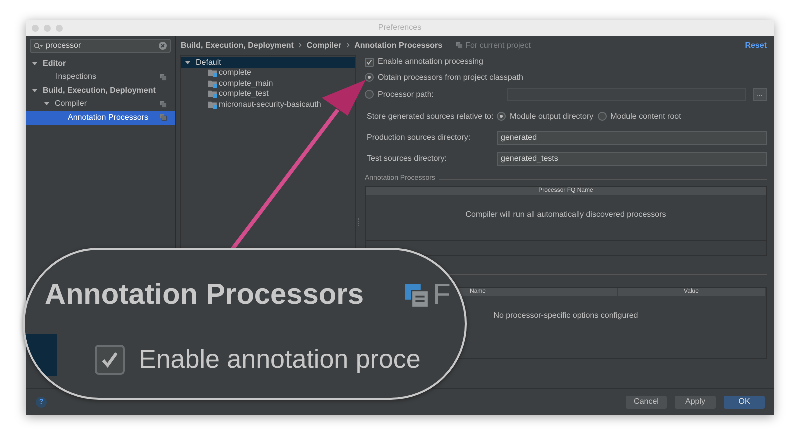 The width and height of the screenshot is (800, 447). Describe the element at coordinates (100, 46) in the screenshot. I see `search-field: processor` at that location.